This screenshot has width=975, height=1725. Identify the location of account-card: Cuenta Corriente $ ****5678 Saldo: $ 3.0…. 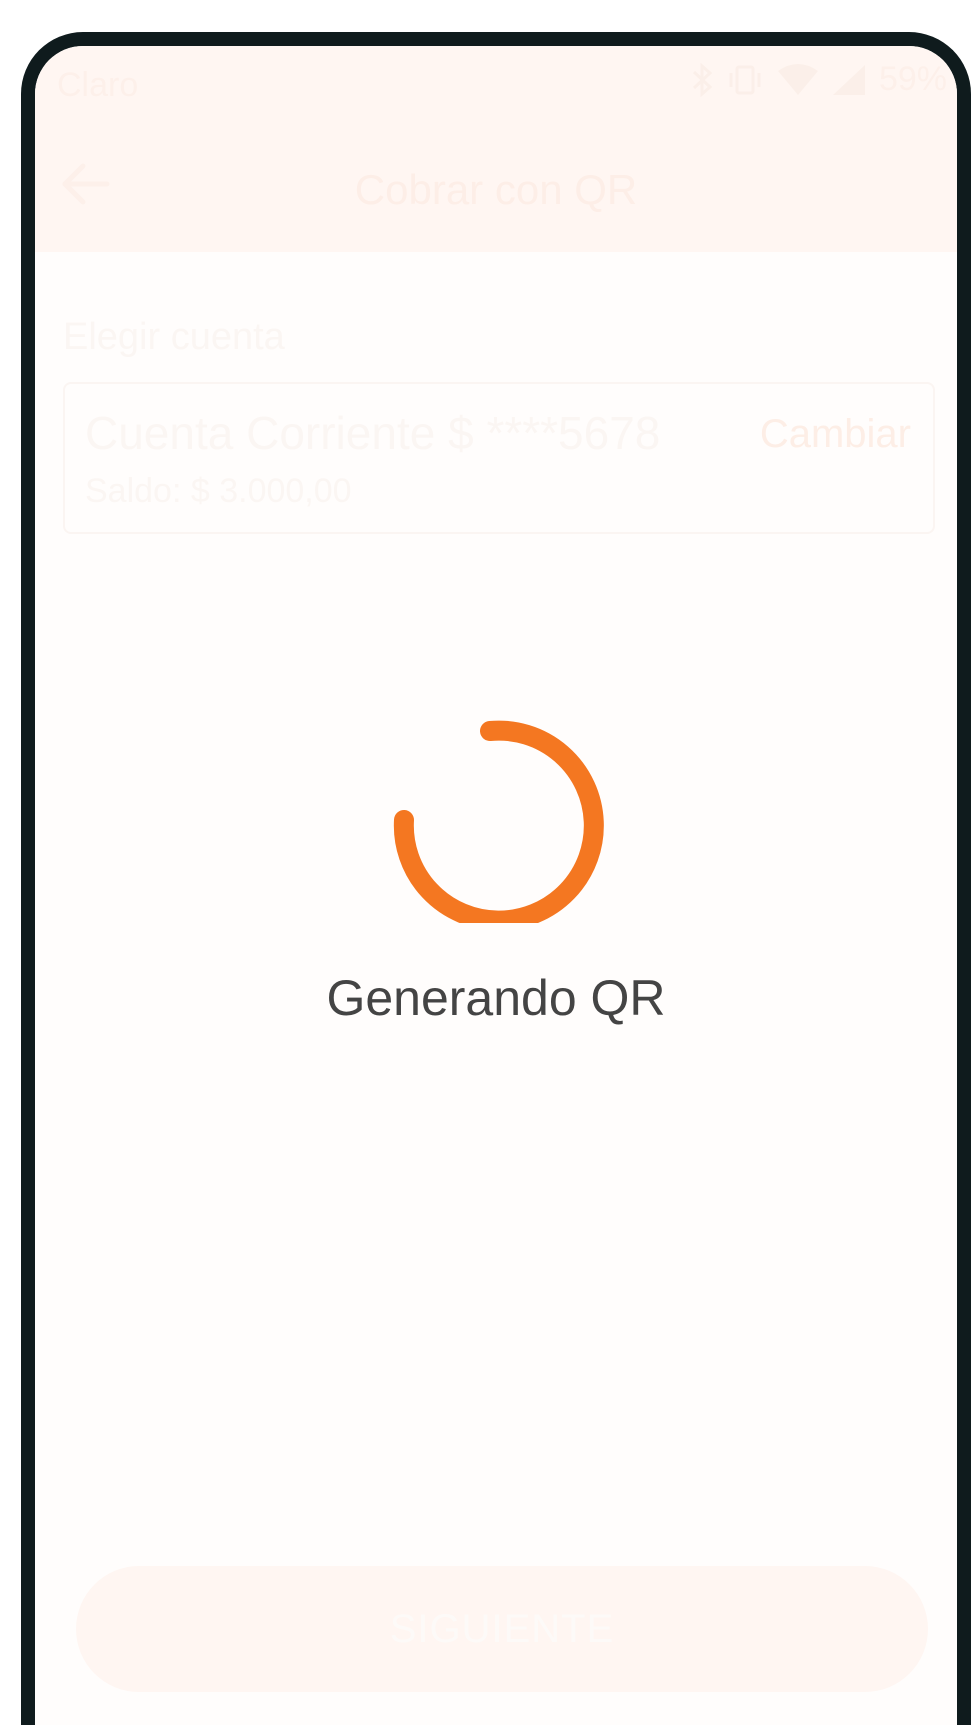
(499, 458).